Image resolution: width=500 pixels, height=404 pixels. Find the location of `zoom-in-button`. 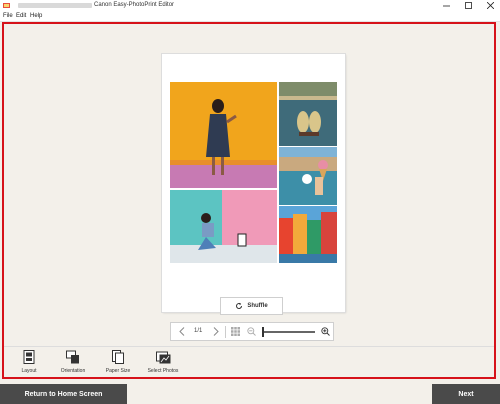

zoom-in-button is located at coordinates (325, 332).